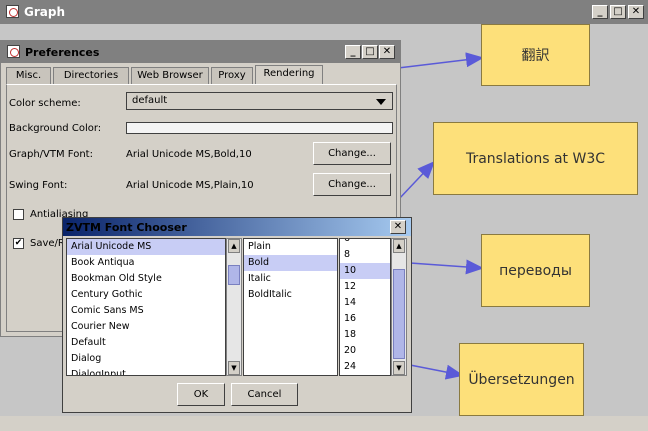 The width and height of the screenshot is (648, 431). I want to click on tab-misc: Misc., so click(28, 75).